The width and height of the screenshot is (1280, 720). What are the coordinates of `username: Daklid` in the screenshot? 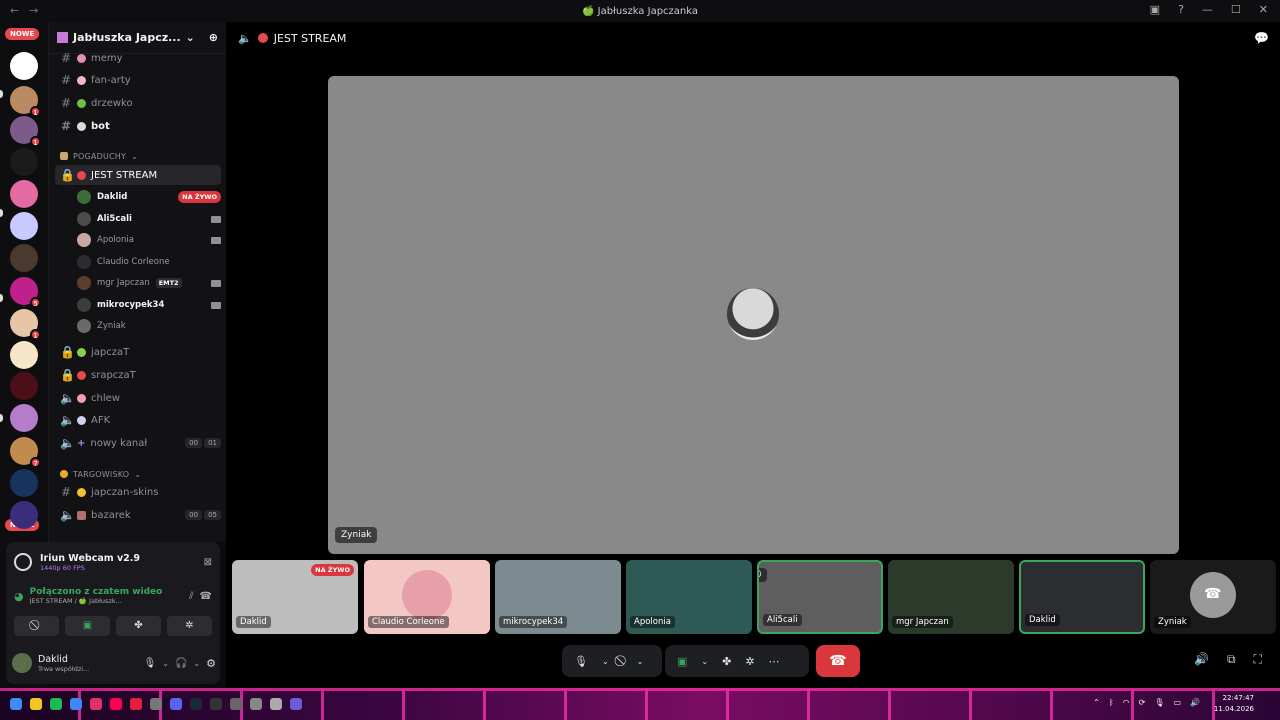 It's located at (88, 659).